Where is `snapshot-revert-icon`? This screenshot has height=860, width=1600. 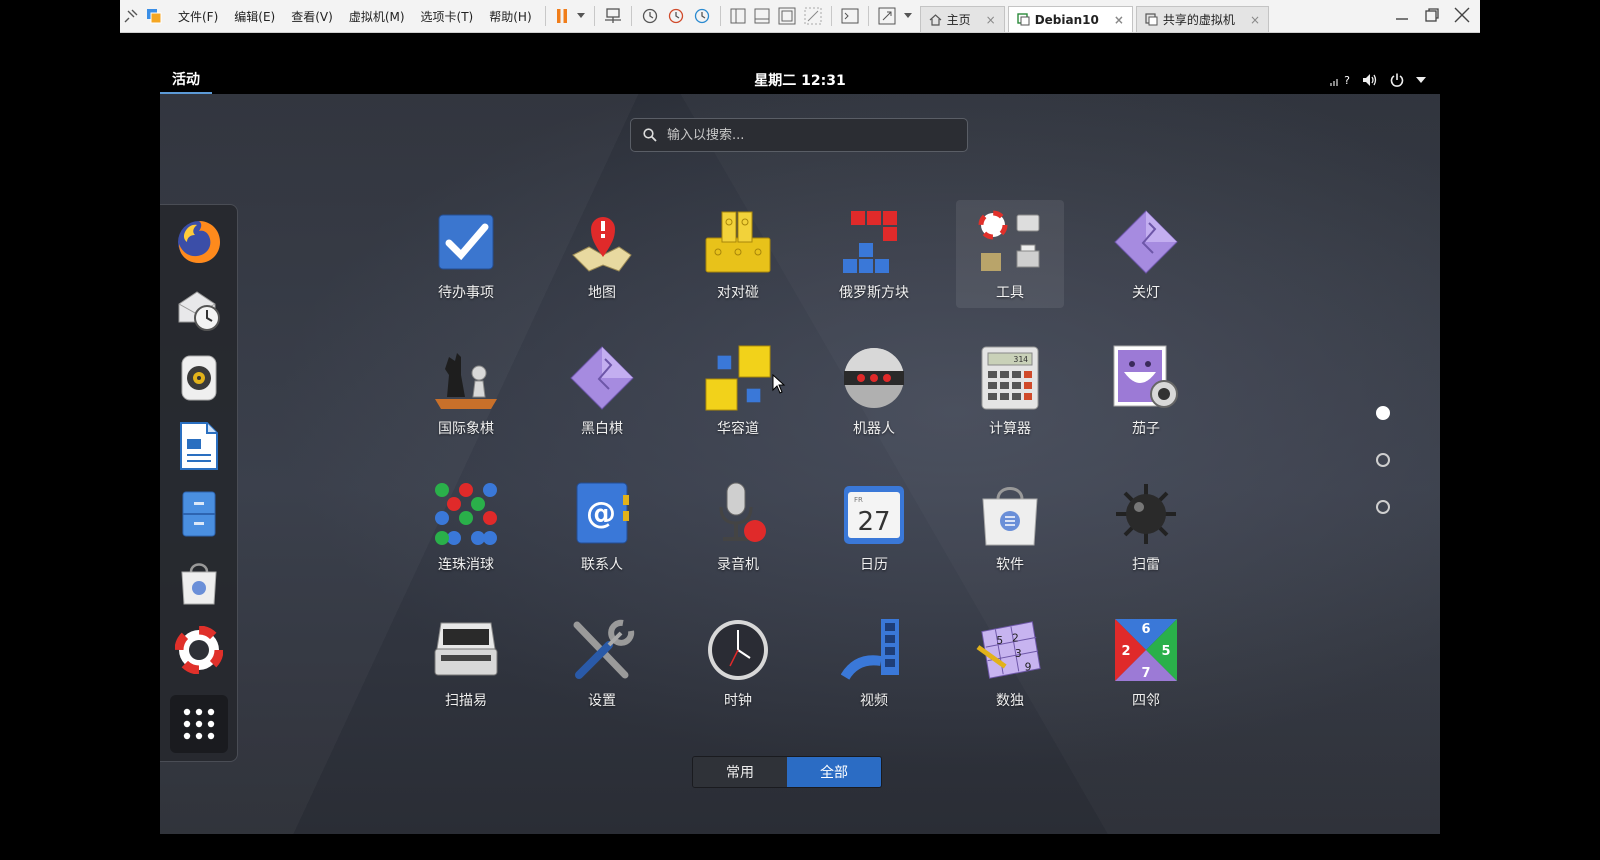
snapshot-revert-icon is located at coordinates (676, 16).